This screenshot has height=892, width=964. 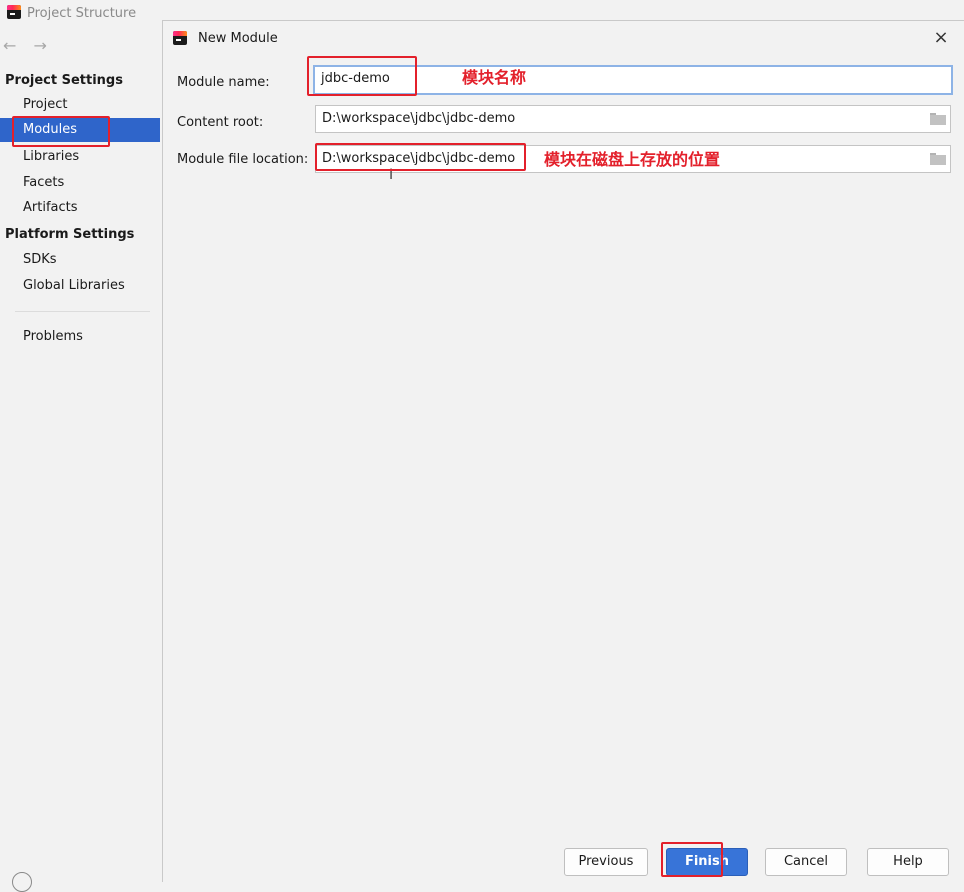 What do you see at coordinates (243, 159) in the screenshot?
I see `module-file-location-label: Module file location:` at bounding box center [243, 159].